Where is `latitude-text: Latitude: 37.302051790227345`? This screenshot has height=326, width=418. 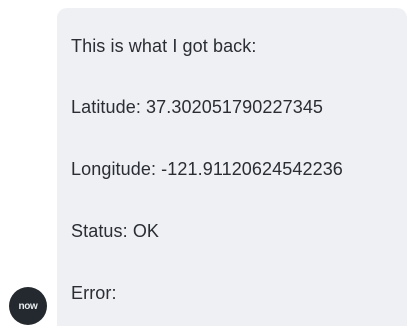
latitude-text: Latitude: 37.302051790227345 is located at coordinates (197, 107).